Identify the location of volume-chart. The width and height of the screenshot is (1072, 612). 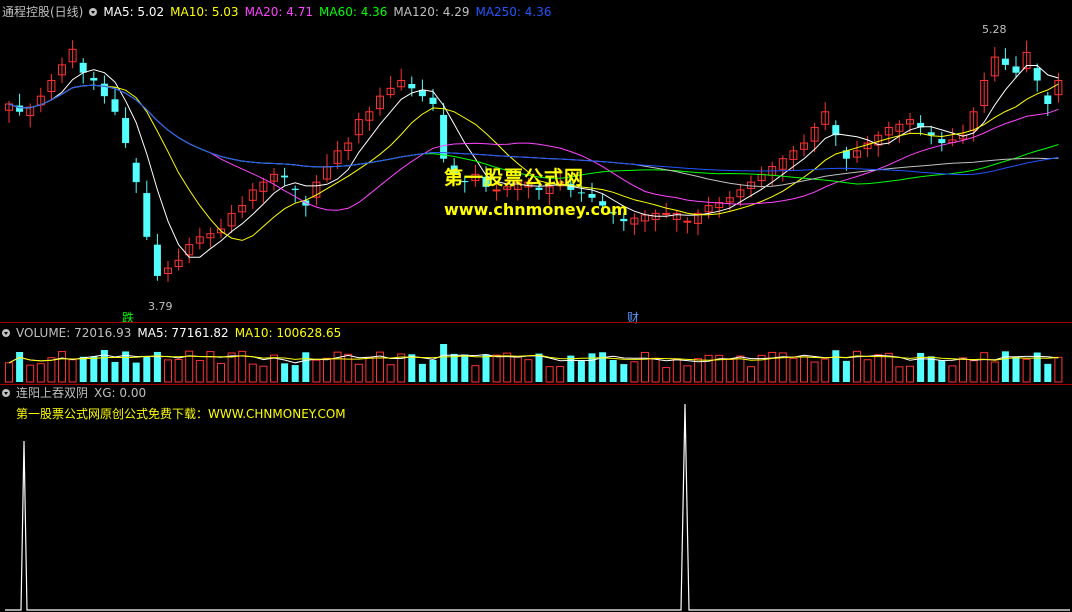
(536, 354).